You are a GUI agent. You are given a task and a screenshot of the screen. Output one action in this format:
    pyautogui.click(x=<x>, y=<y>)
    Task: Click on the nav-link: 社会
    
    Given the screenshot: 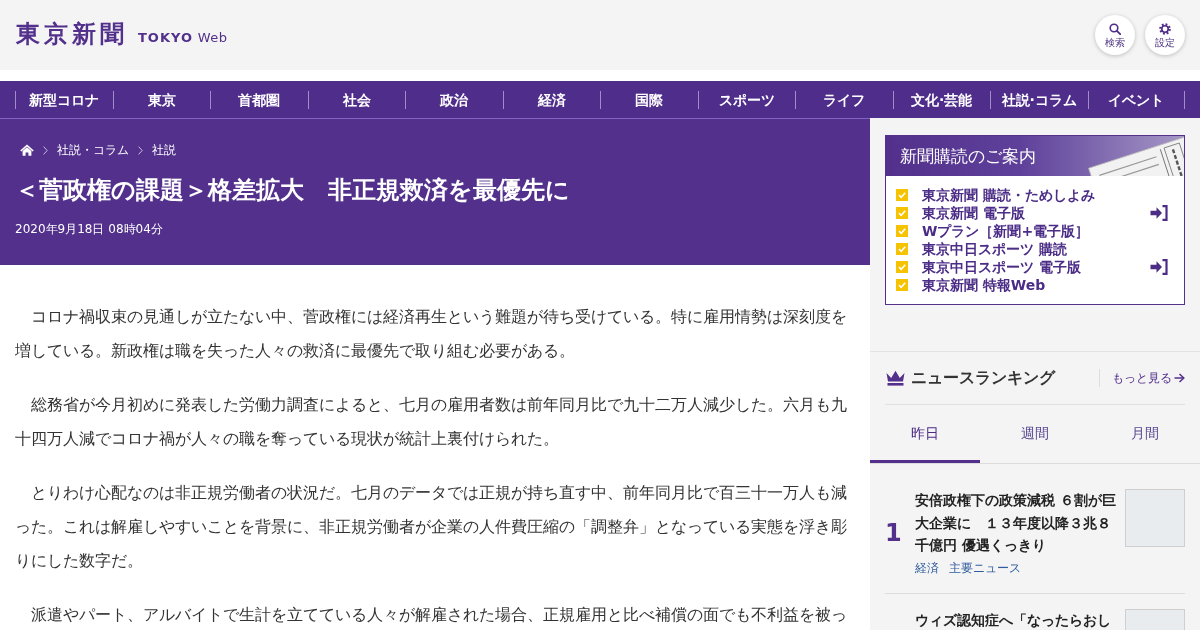 What is the action you would take?
    pyautogui.click(x=356, y=99)
    